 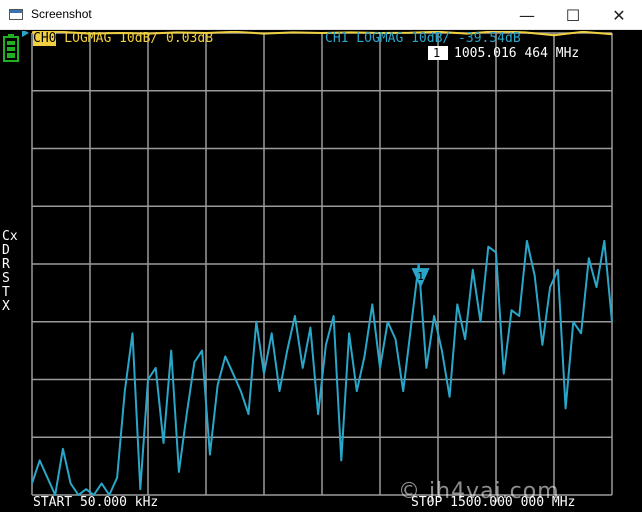 I want to click on ch0-header: CH0 LOGMAG 10dB/ 0.03dB, so click(x=123, y=38).